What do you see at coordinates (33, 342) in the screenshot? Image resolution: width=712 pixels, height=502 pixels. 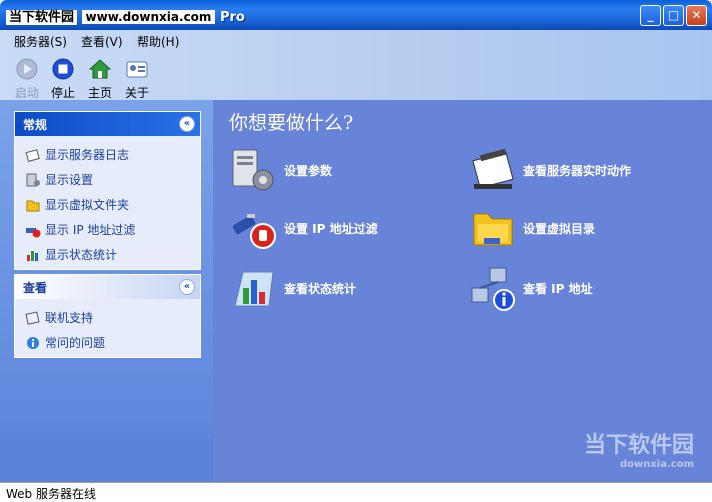 I see `faq-icon` at bounding box center [33, 342].